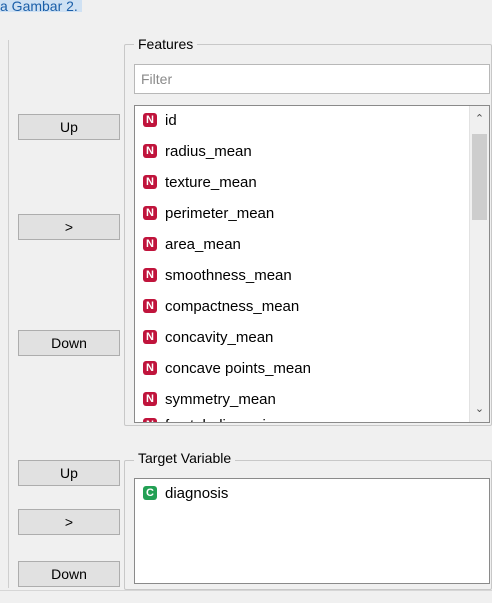  What do you see at coordinates (228, 275) in the screenshot?
I see `list-item-label: smoothness_mean` at bounding box center [228, 275].